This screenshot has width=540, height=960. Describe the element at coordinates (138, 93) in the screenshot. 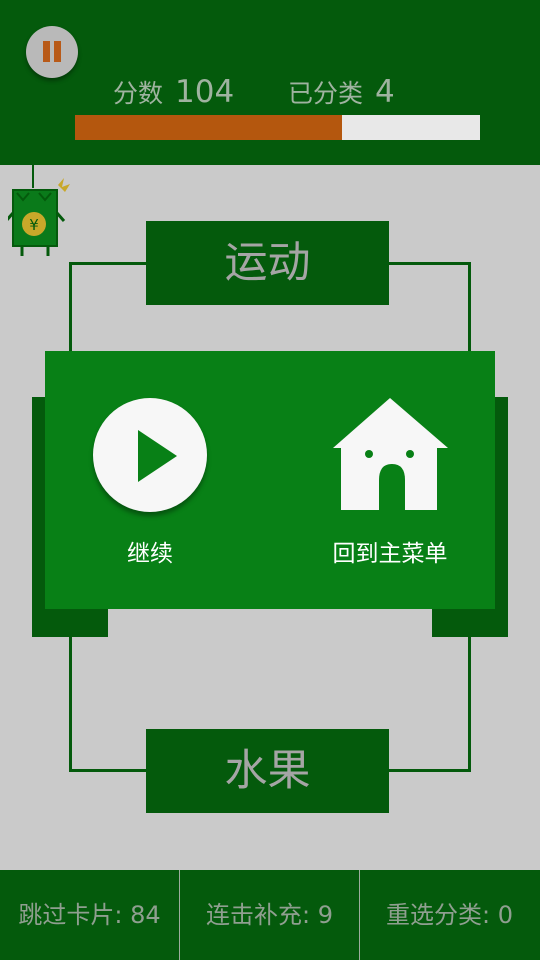

I see `score-label: 分数` at that location.